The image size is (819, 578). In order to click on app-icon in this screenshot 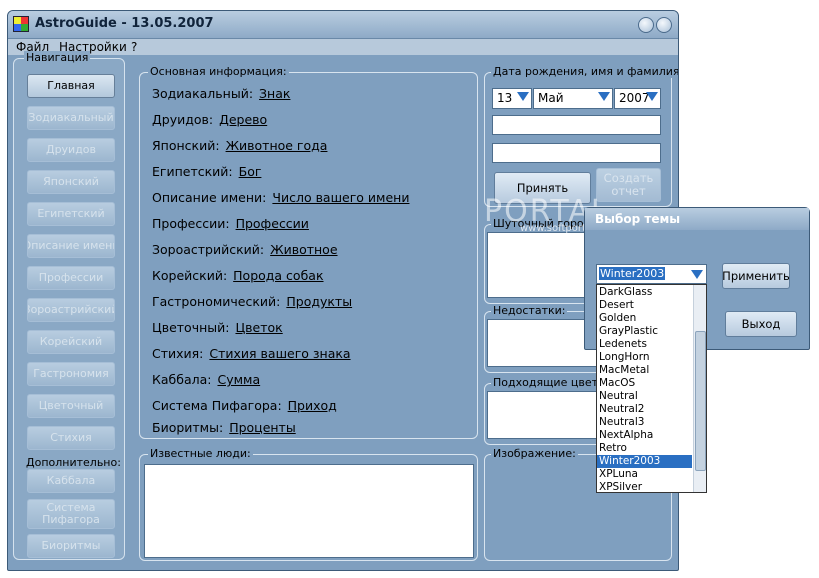, I will do `click(21, 24)`.